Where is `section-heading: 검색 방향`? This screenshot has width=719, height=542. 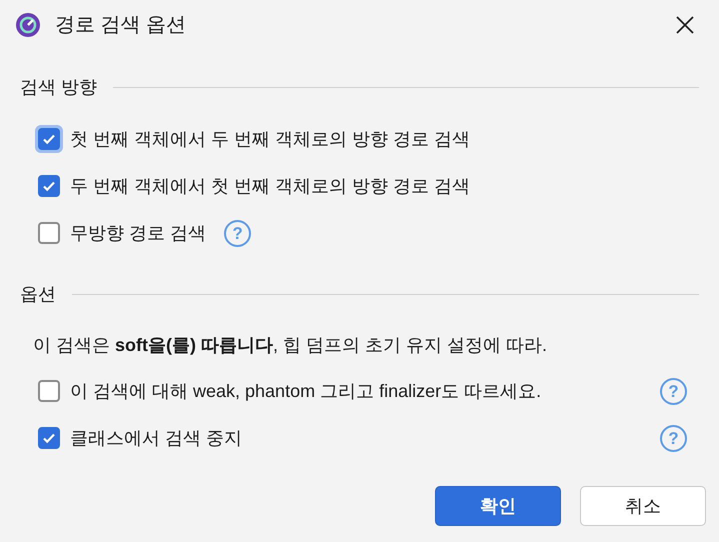
section-heading: 검색 방향 is located at coordinates (59, 87).